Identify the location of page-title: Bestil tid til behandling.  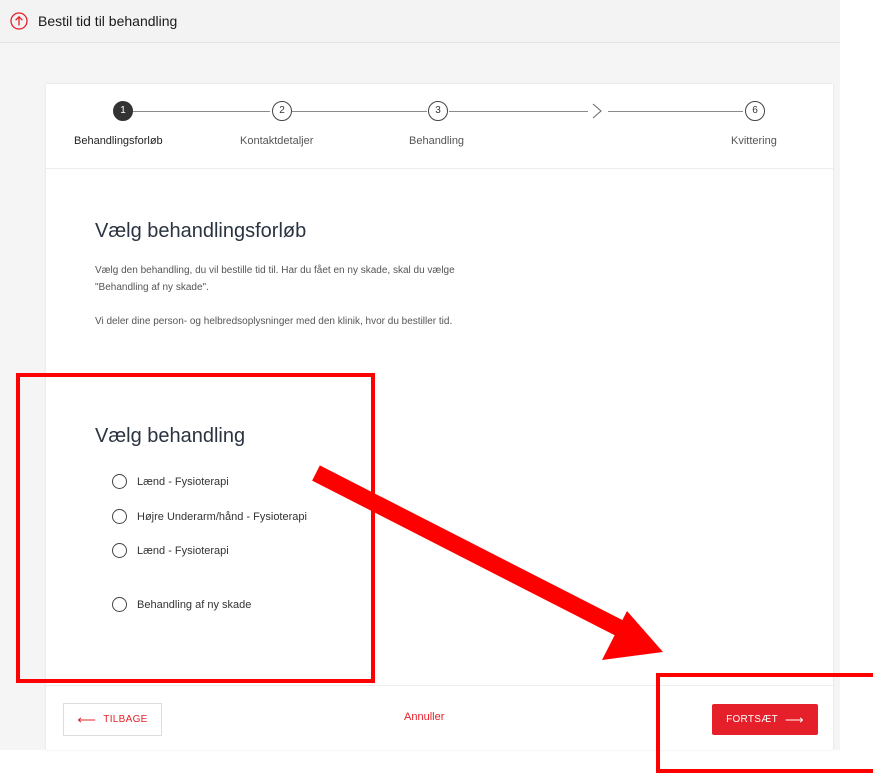
(108, 21).